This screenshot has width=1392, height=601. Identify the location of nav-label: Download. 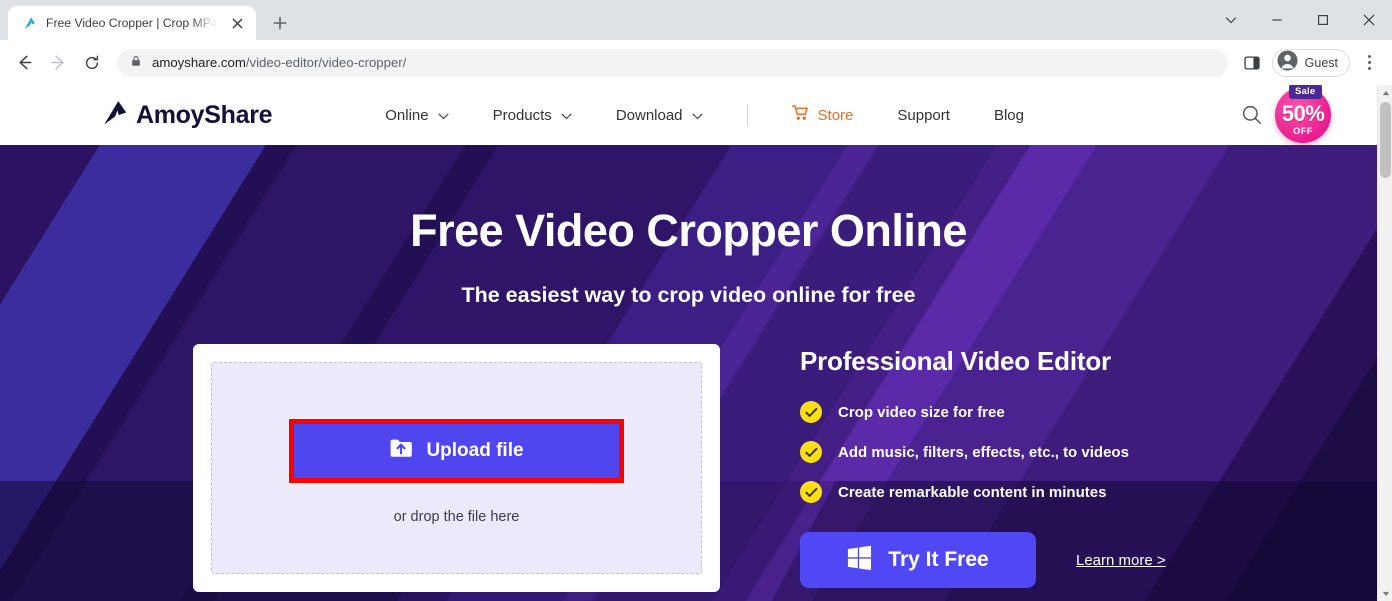
(649, 115).